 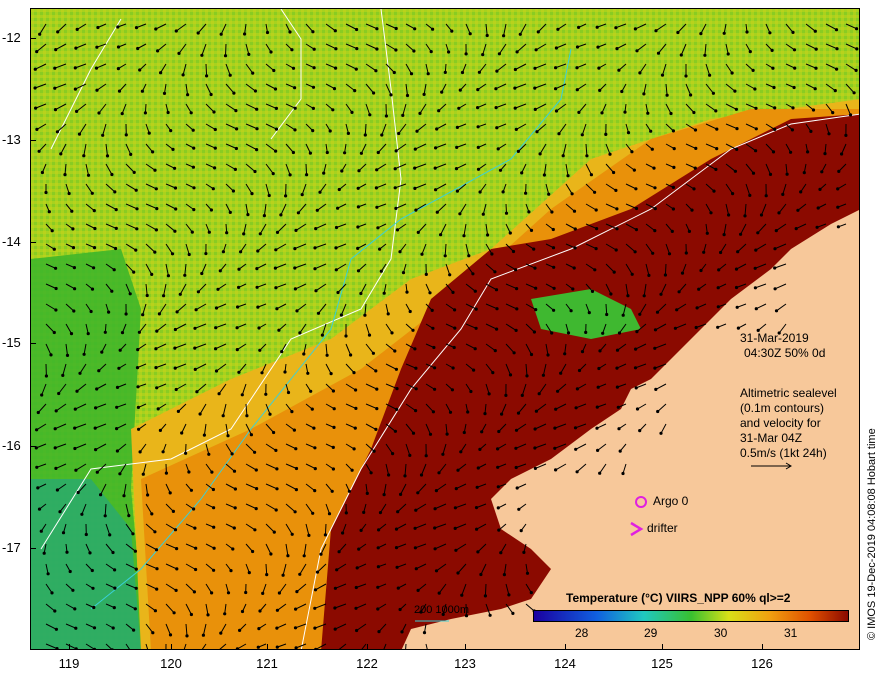 I want to click on x-tick-label: 124, so click(x=565, y=663).